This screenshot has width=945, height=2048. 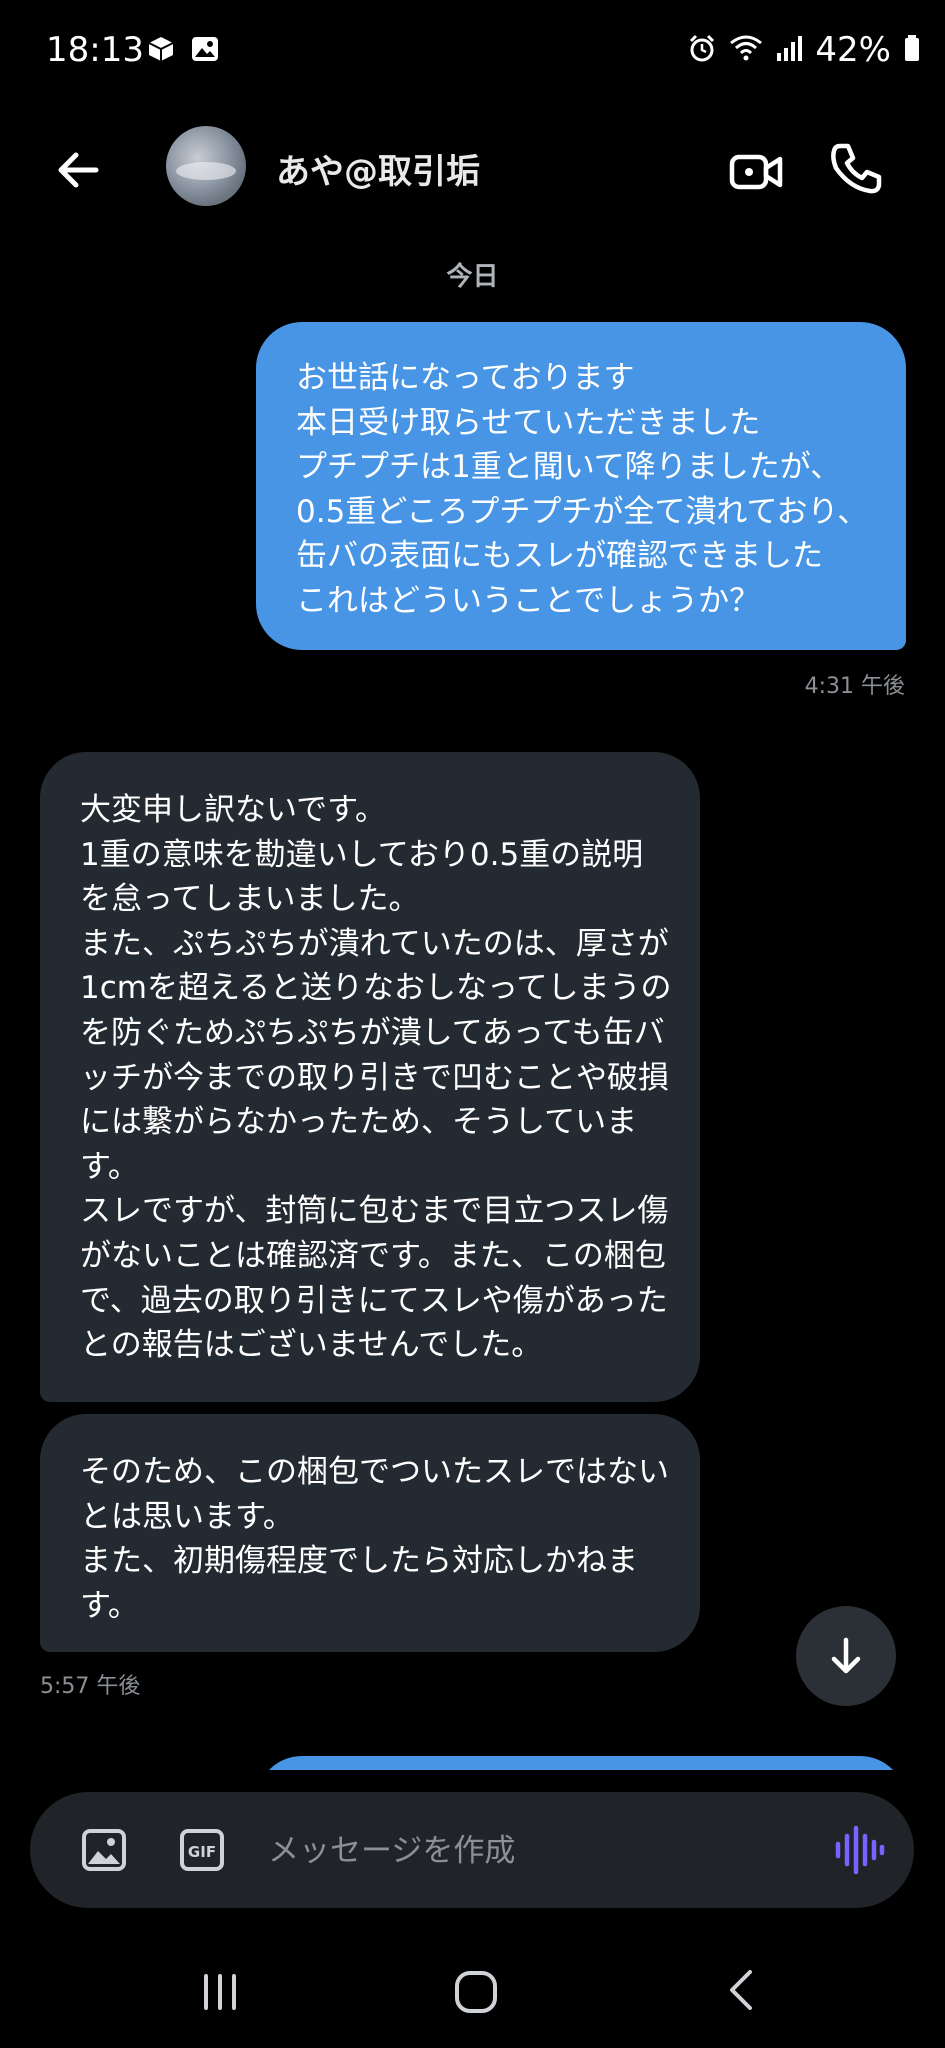 What do you see at coordinates (853, 50) in the screenshot?
I see `battery-percent: 42%` at bounding box center [853, 50].